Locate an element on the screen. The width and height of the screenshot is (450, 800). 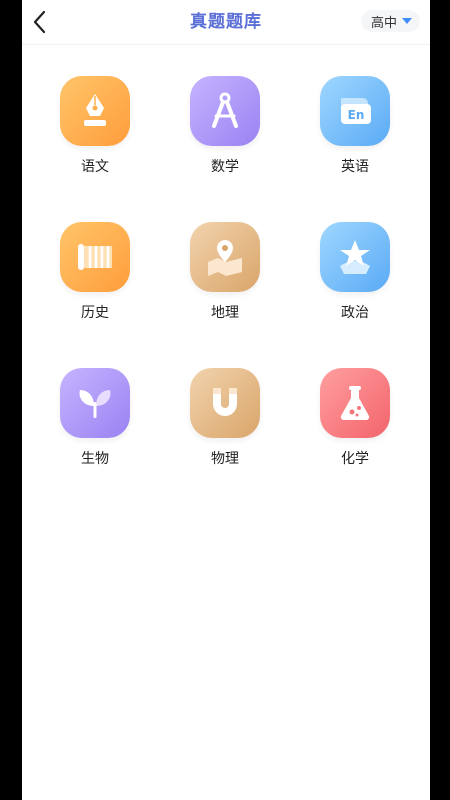
subject-physics: 物理 is located at coordinates (225, 423).